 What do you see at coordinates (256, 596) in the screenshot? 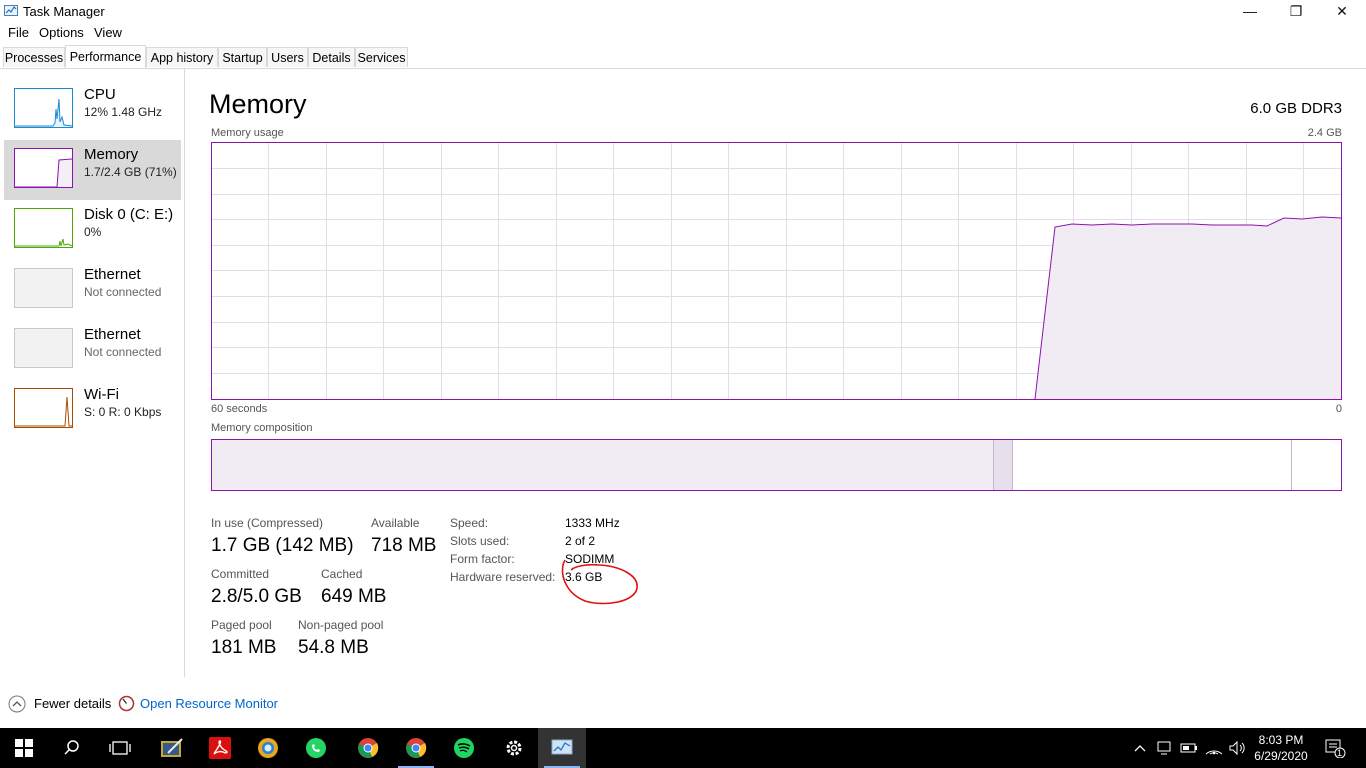
I see `committed-value: 2.8/5.0 GB` at bounding box center [256, 596].